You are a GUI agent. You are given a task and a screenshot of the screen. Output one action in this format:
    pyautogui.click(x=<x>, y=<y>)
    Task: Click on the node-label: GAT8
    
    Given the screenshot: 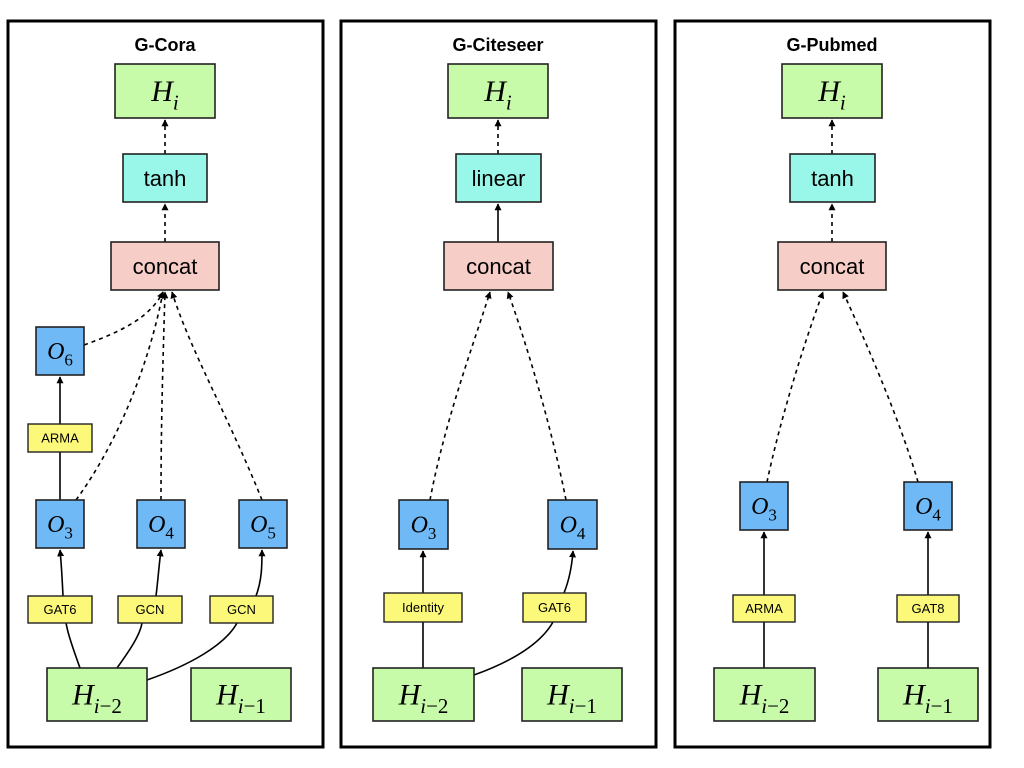 What is the action you would take?
    pyautogui.click(x=928, y=608)
    